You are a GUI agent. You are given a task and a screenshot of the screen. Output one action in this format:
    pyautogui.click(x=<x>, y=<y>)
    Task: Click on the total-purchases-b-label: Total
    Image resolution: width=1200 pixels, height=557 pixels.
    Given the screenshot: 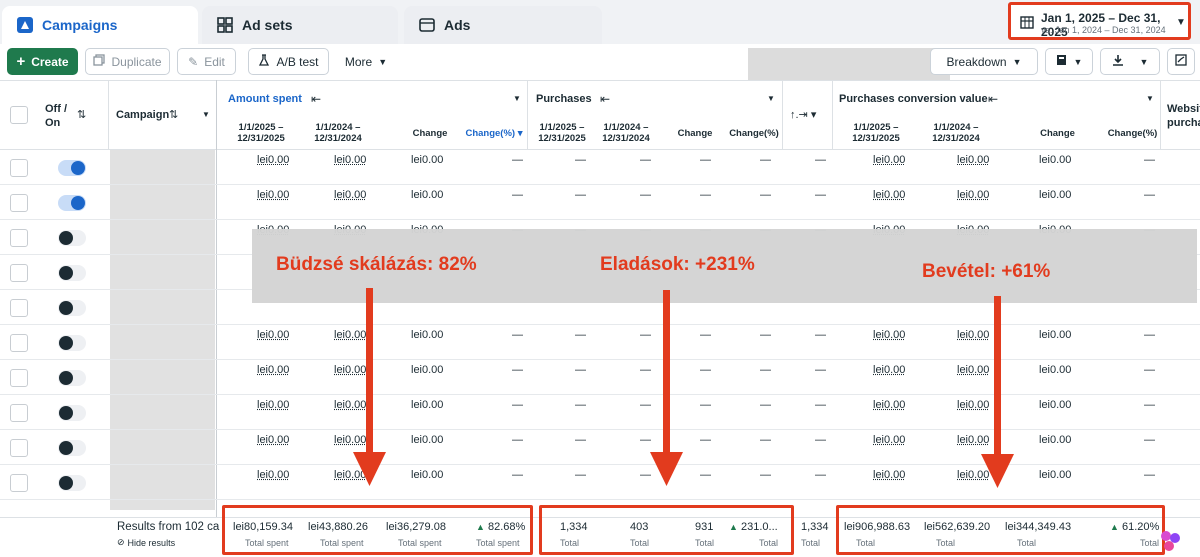 What is the action you would take?
    pyautogui.click(x=640, y=543)
    